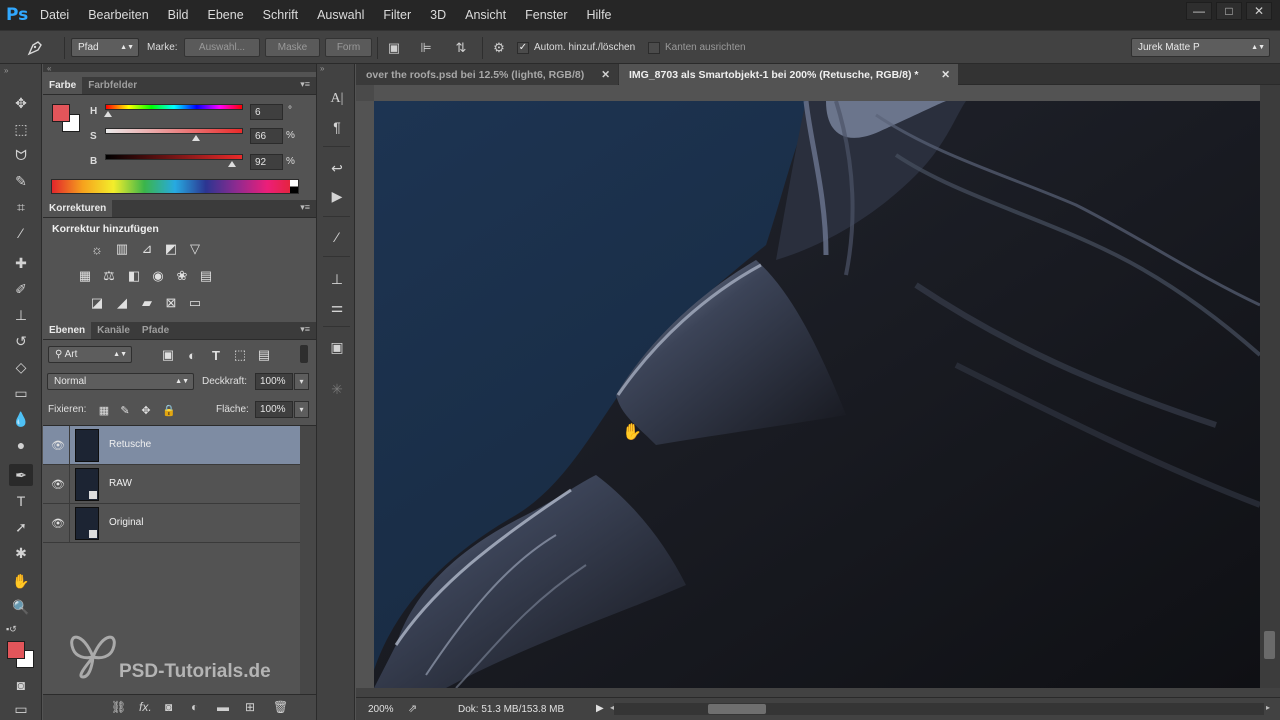 The height and width of the screenshot is (720, 1280). Describe the element at coordinates (174, 107) in the screenshot. I see `hue-slider` at that location.